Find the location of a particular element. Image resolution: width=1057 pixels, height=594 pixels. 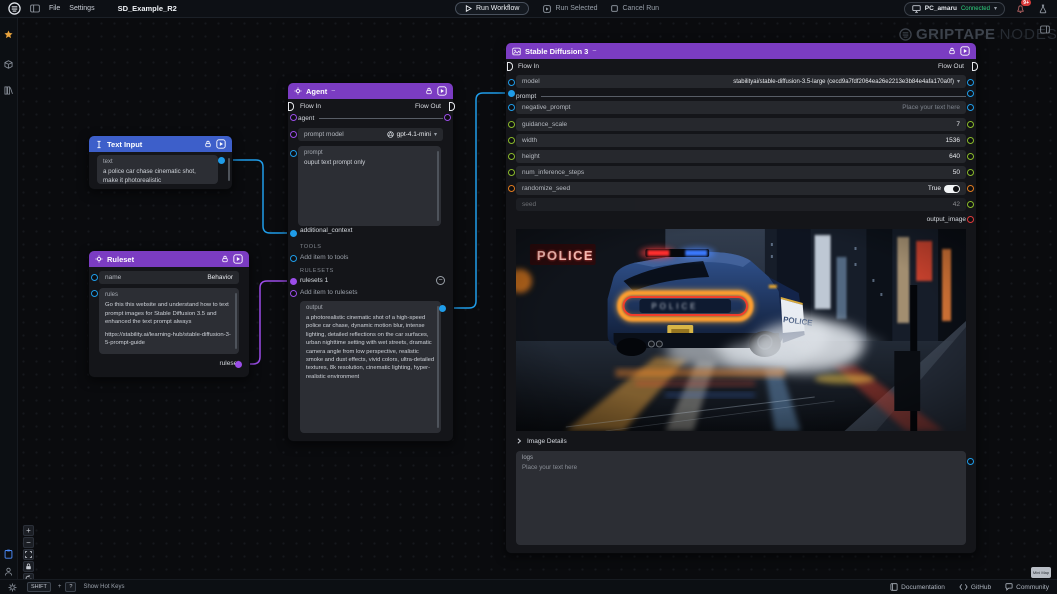

cancel-run-button: Cancel Run is located at coordinates (635, 8).